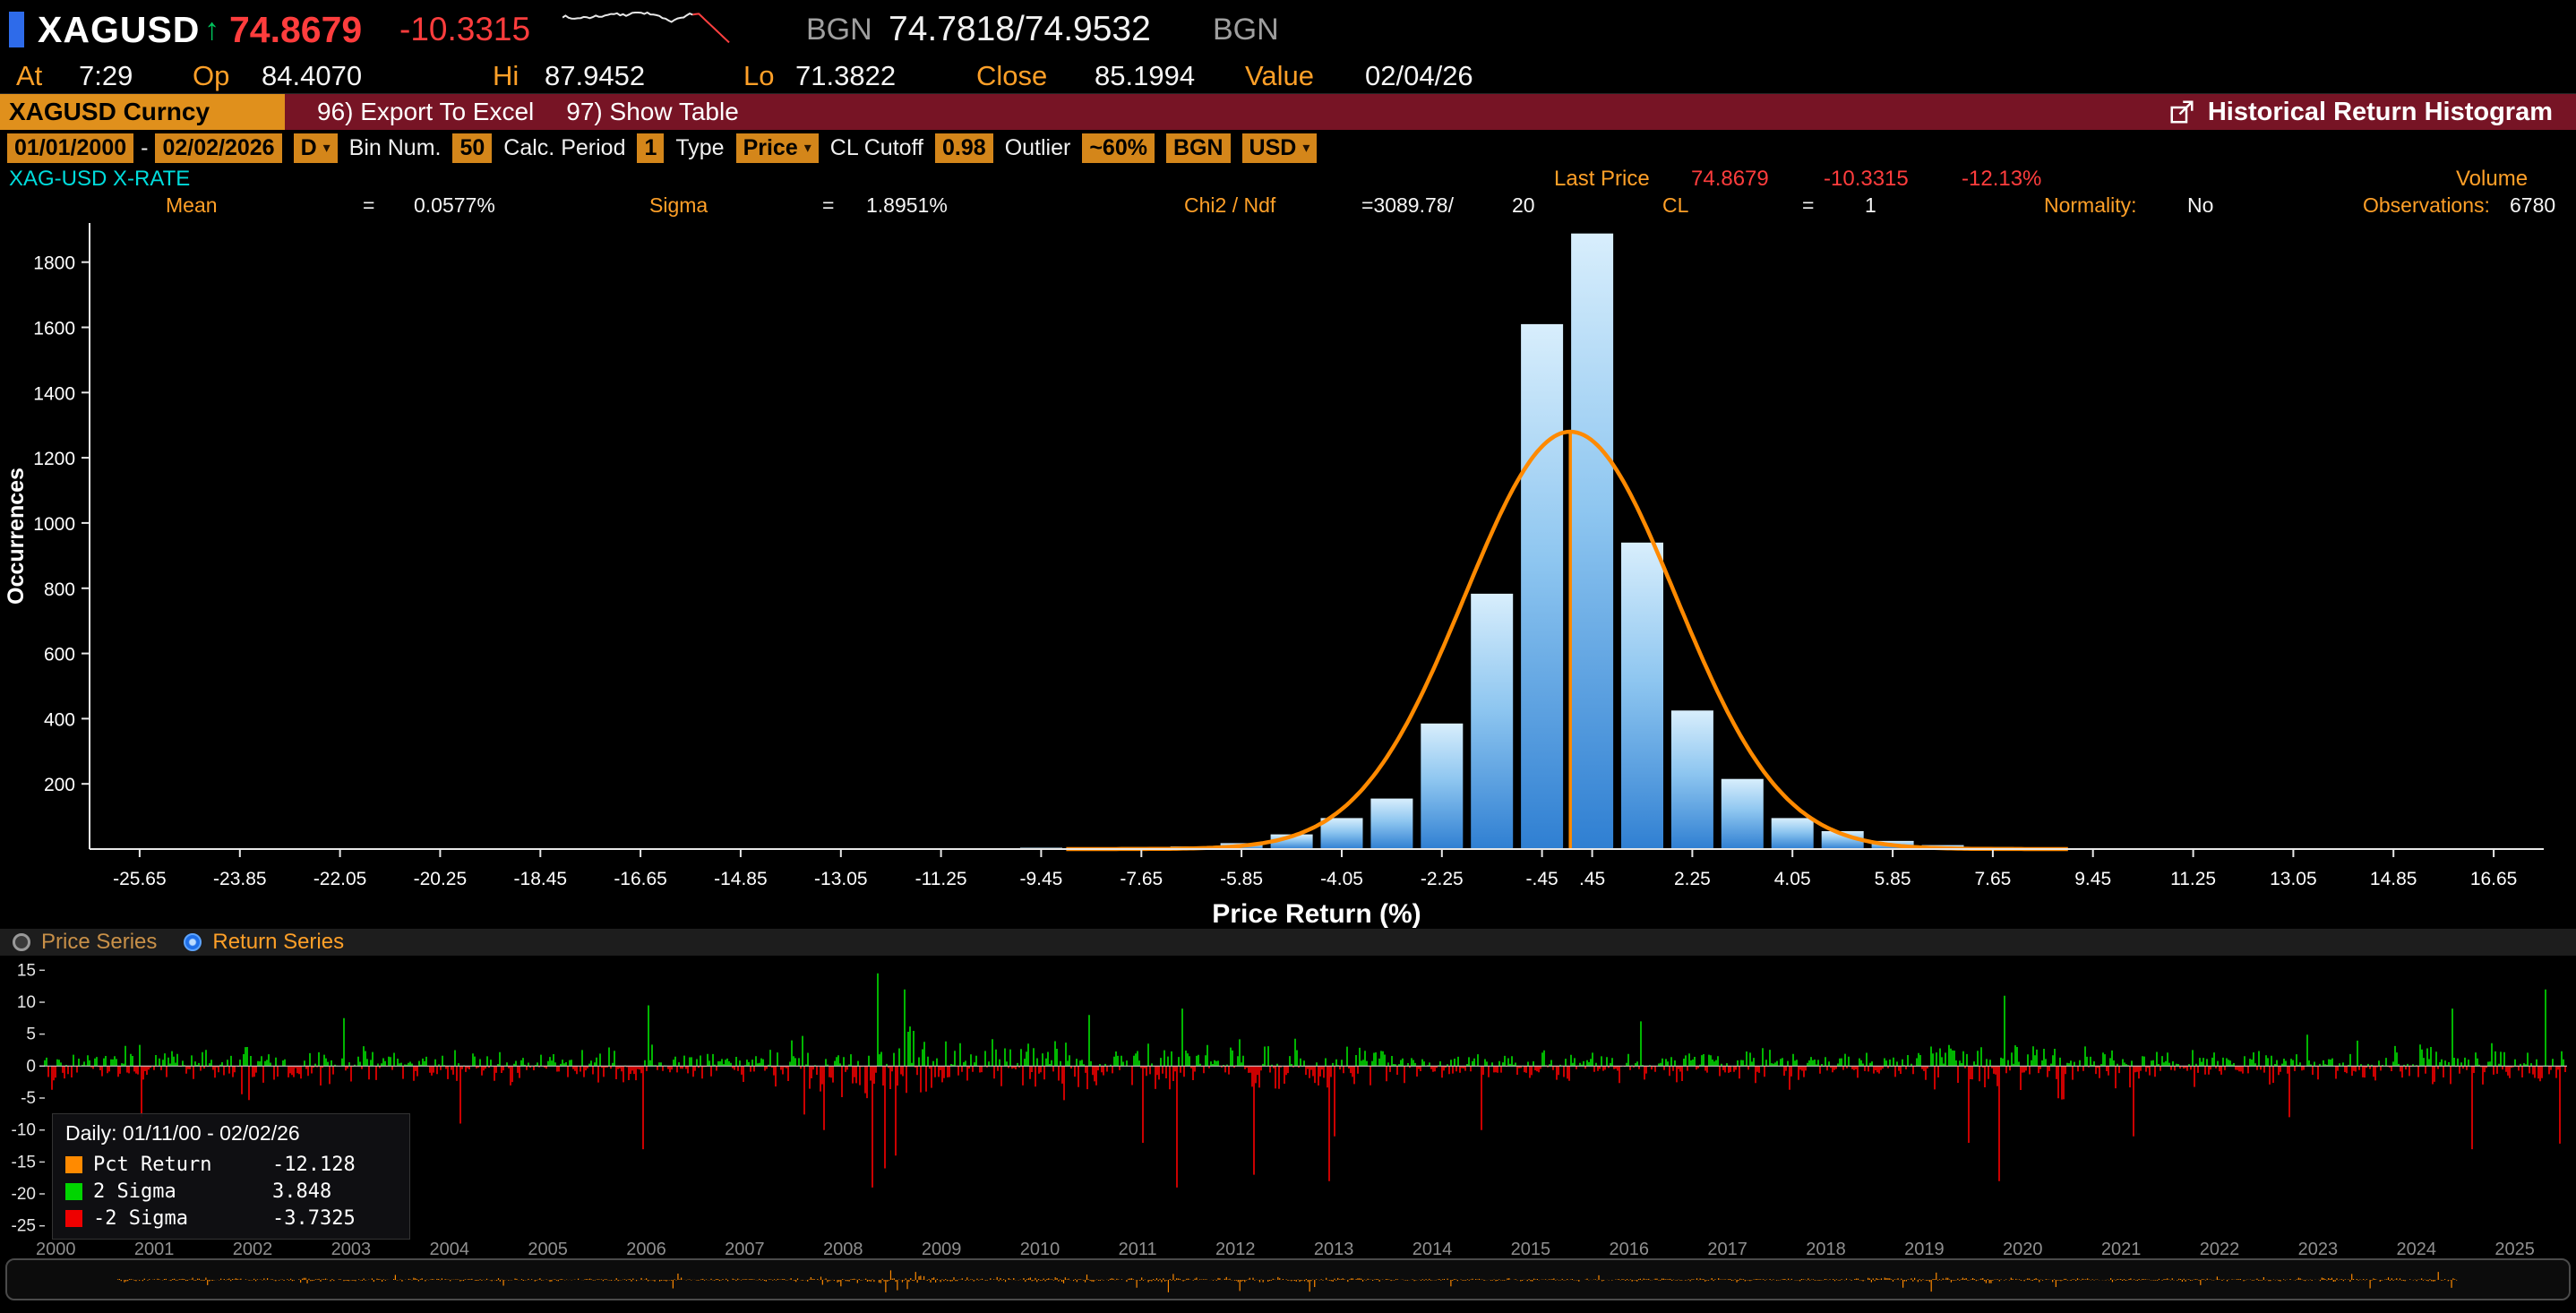  I want to click on pct-return-swatch, so click(73, 1164).